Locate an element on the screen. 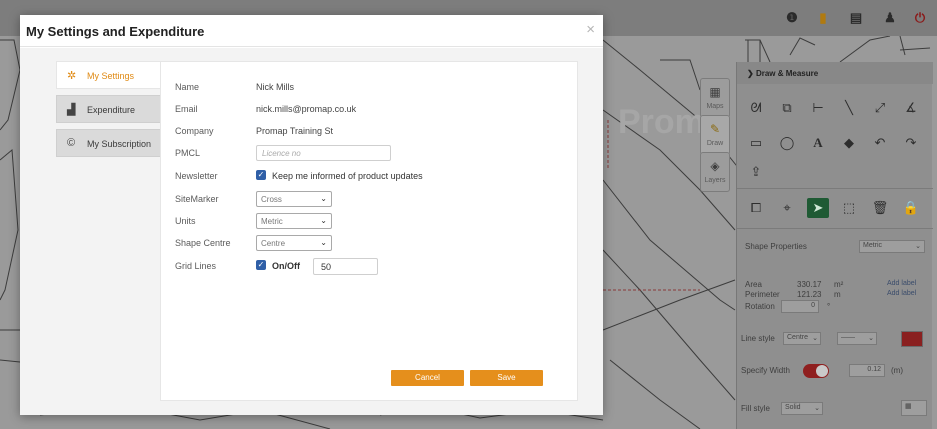  shape-centre-select: Centre ⌄ is located at coordinates (294, 243).